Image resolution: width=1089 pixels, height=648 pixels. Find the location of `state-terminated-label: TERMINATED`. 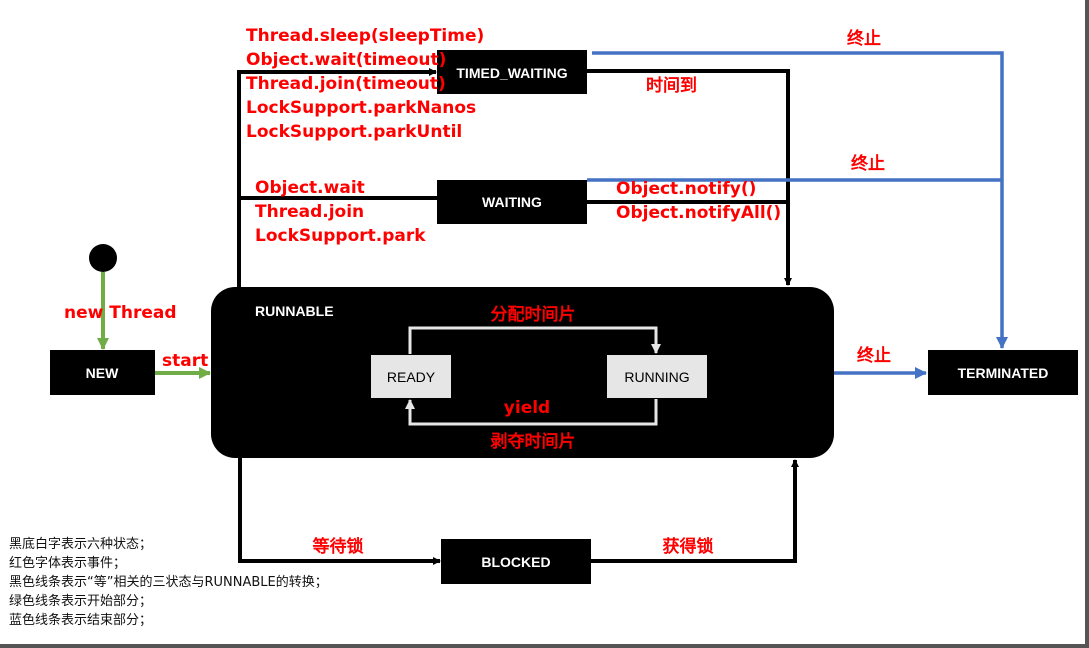

state-terminated-label: TERMINATED is located at coordinates (1003, 373).